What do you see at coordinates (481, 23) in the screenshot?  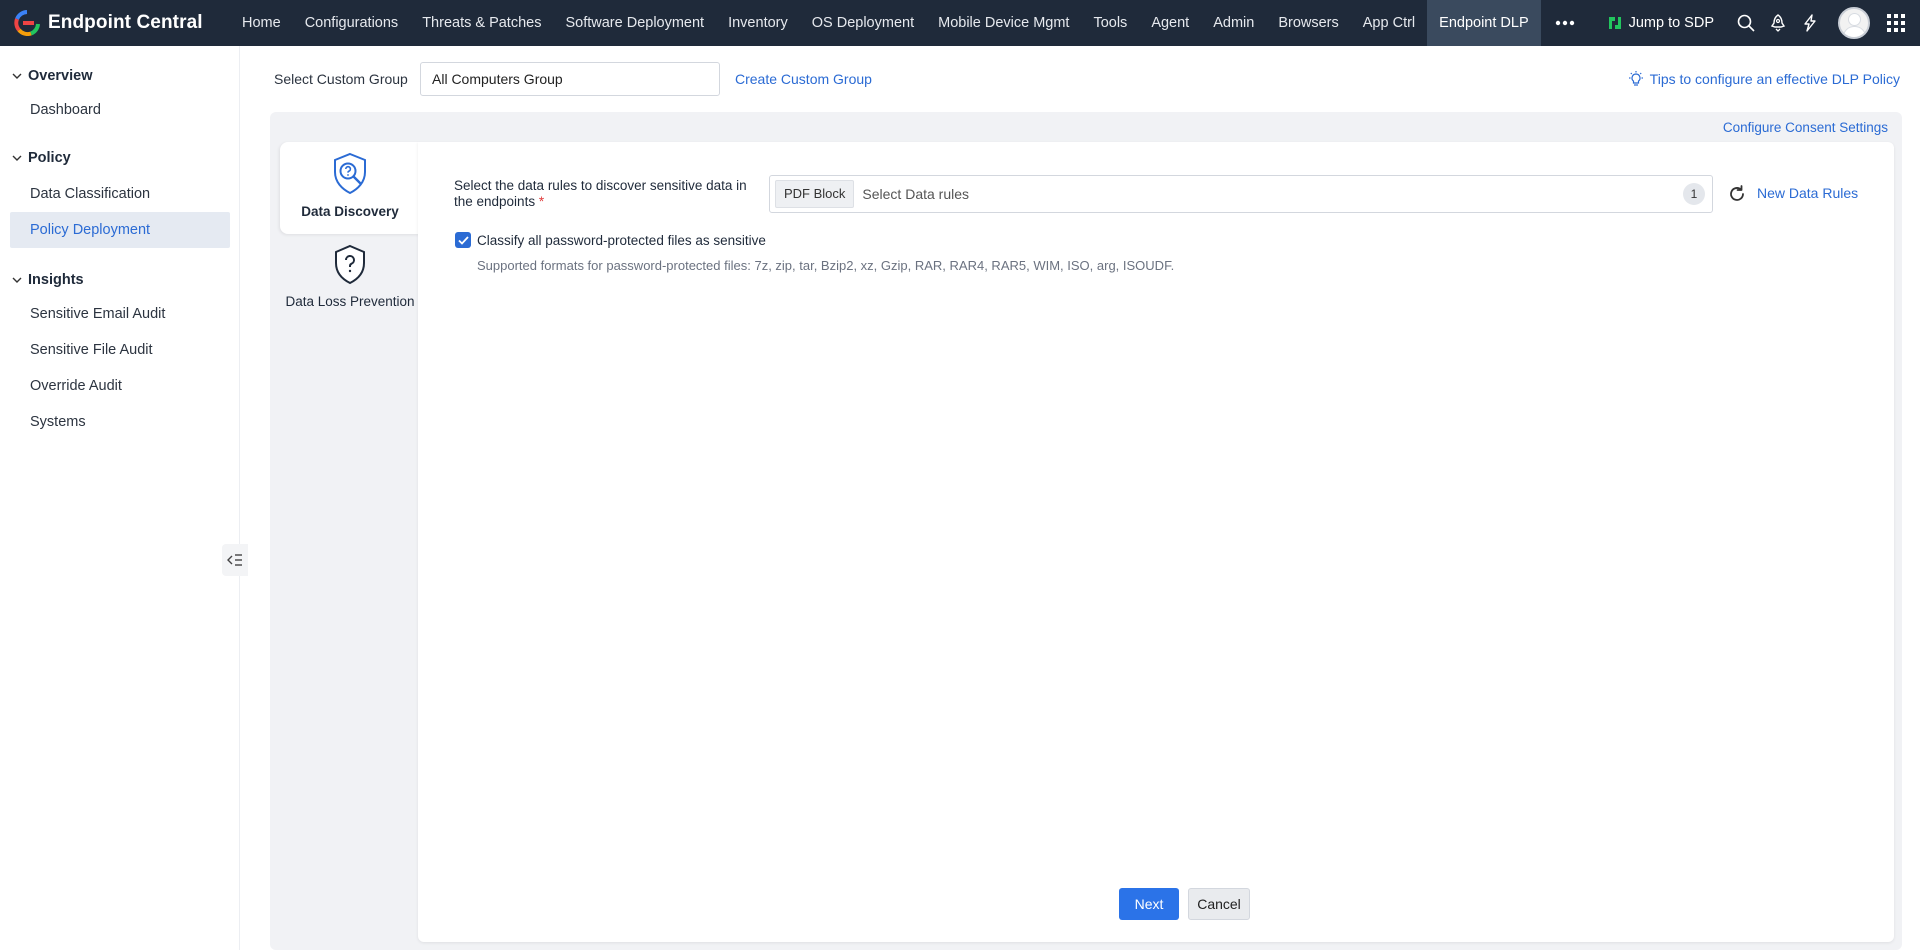 I see `nav-threats-patches: Threats & Patches` at bounding box center [481, 23].